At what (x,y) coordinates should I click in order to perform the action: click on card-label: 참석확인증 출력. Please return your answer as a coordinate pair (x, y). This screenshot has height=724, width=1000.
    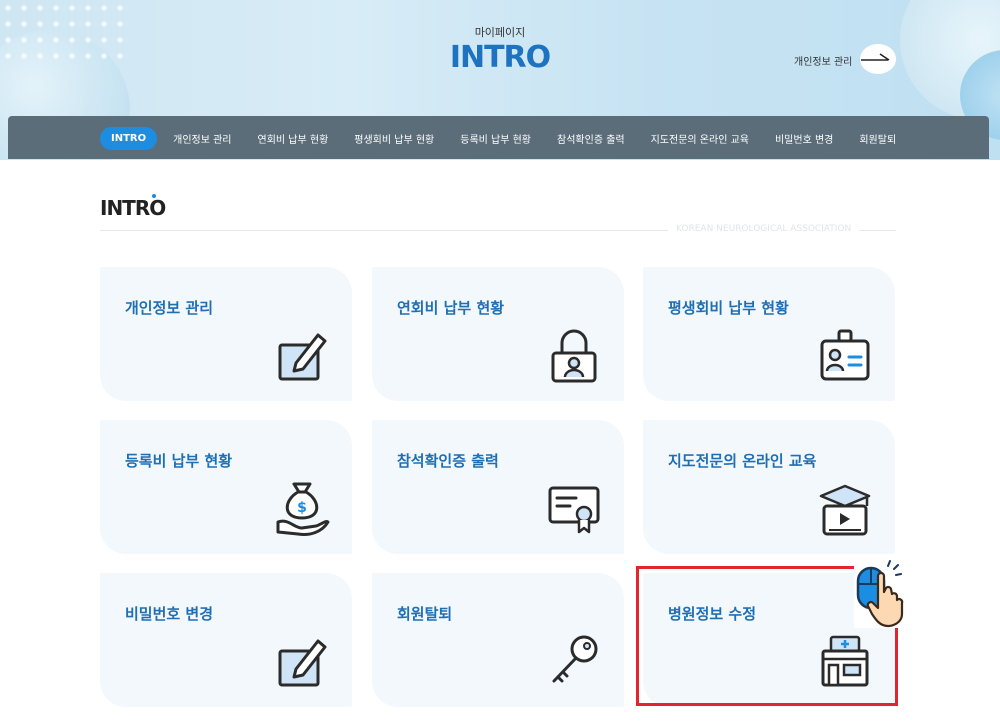
    Looking at the image, I should click on (448, 461).